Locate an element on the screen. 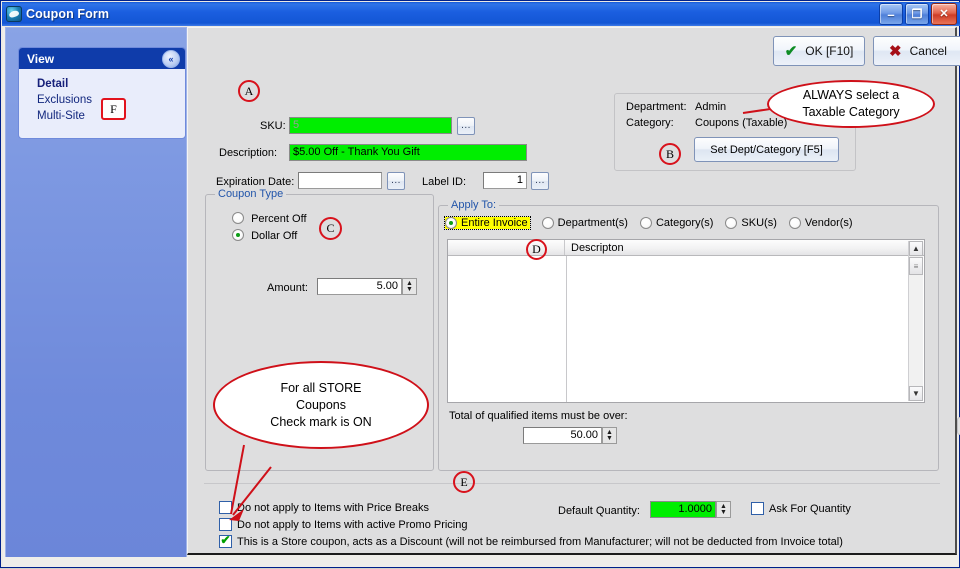 The height and width of the screenshot is (569, 960). app-icon is located at coordinates (14, 14).